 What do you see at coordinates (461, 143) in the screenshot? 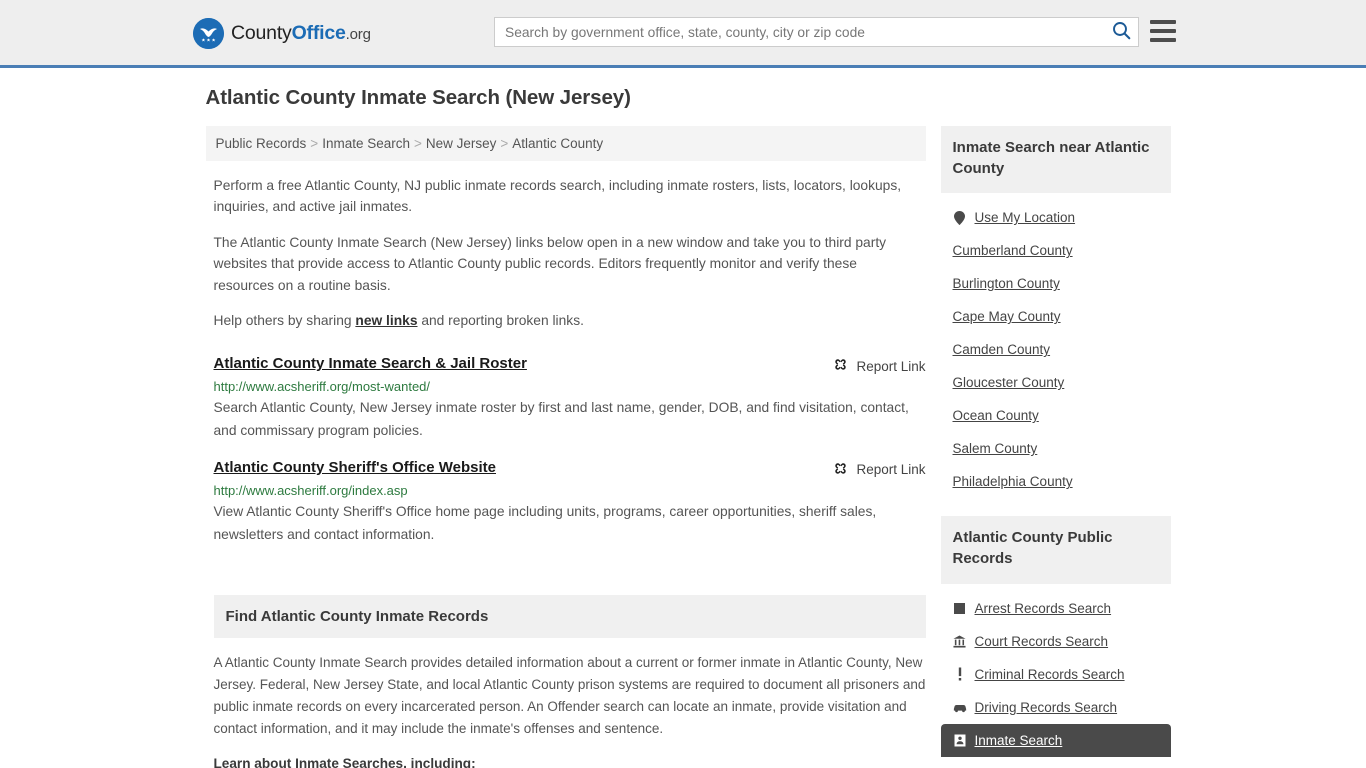
I see `breadcrumb-item-new-jersey: New Jersey` at bounding box center [461, 143].